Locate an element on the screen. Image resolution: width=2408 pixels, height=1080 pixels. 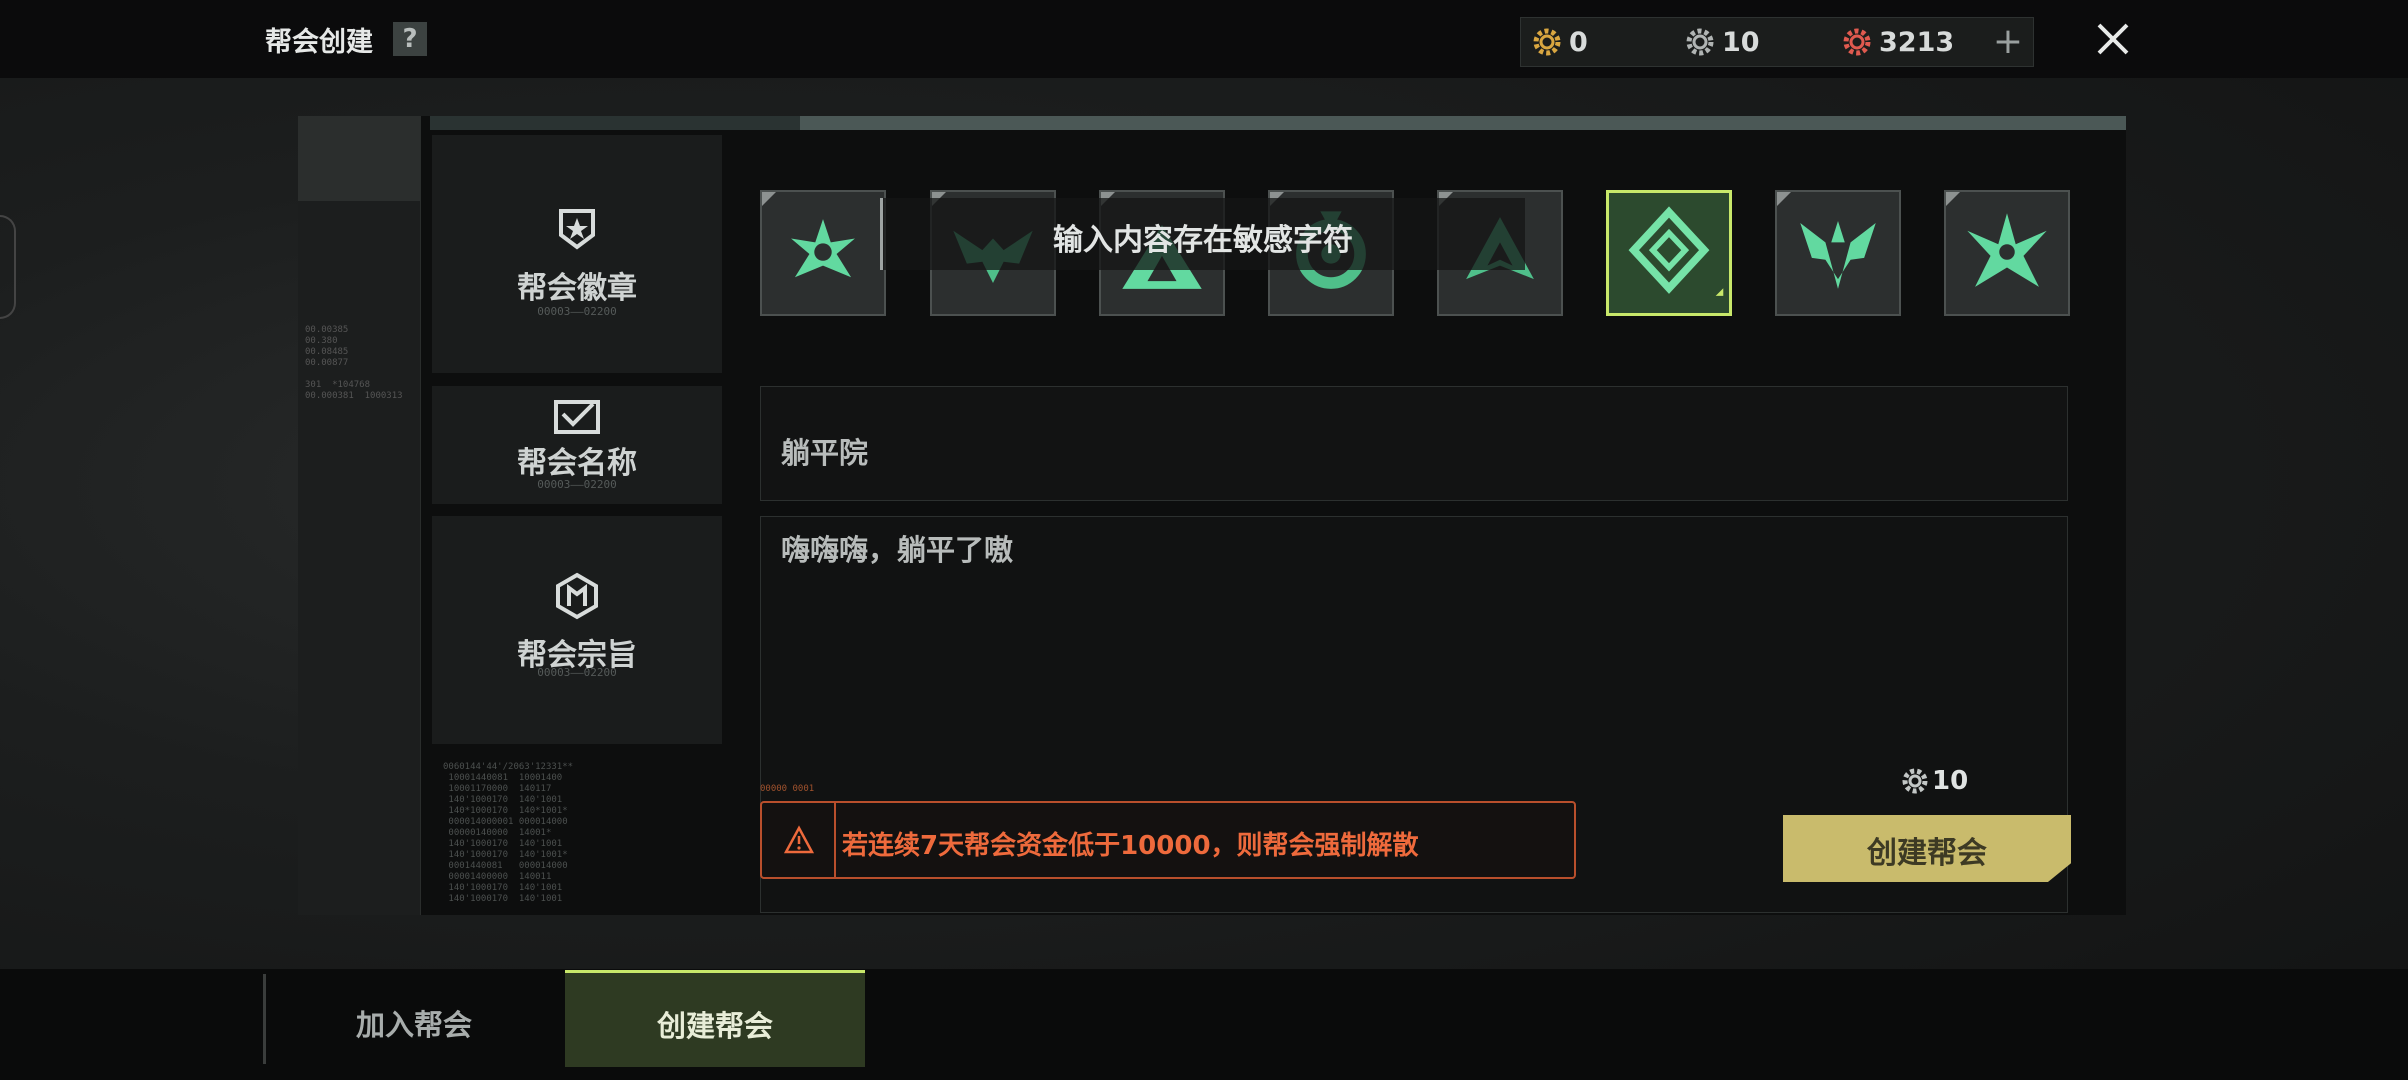
burst-emblem-icon is located at coordinates (2007, 250).